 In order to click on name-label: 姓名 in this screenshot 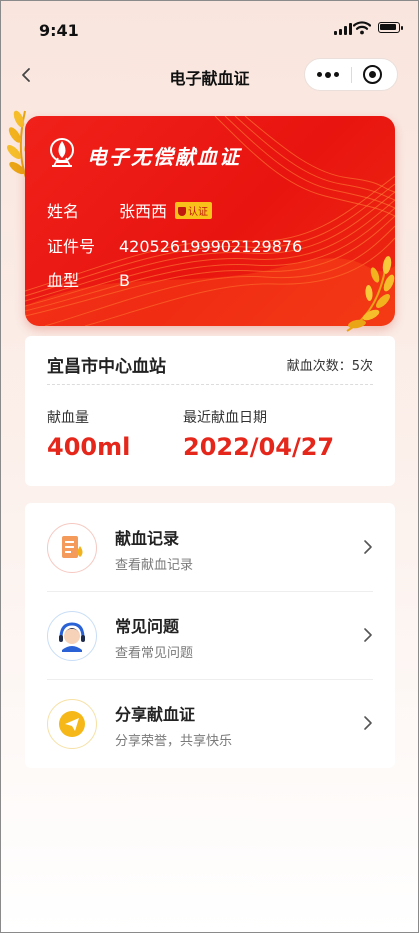, I will do `click(63, 211)`.